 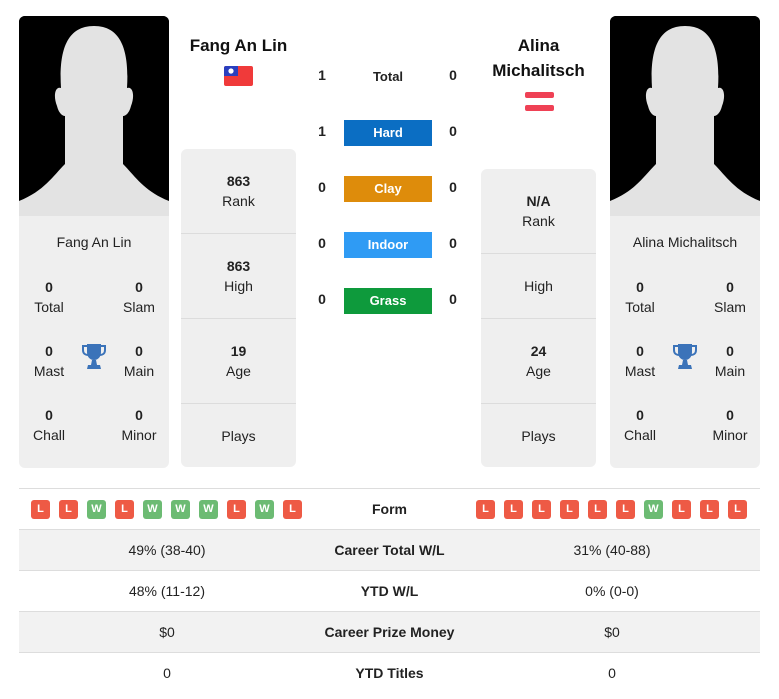 I want to click on h2h-total-p1: 1, so click(x=322, y=75).